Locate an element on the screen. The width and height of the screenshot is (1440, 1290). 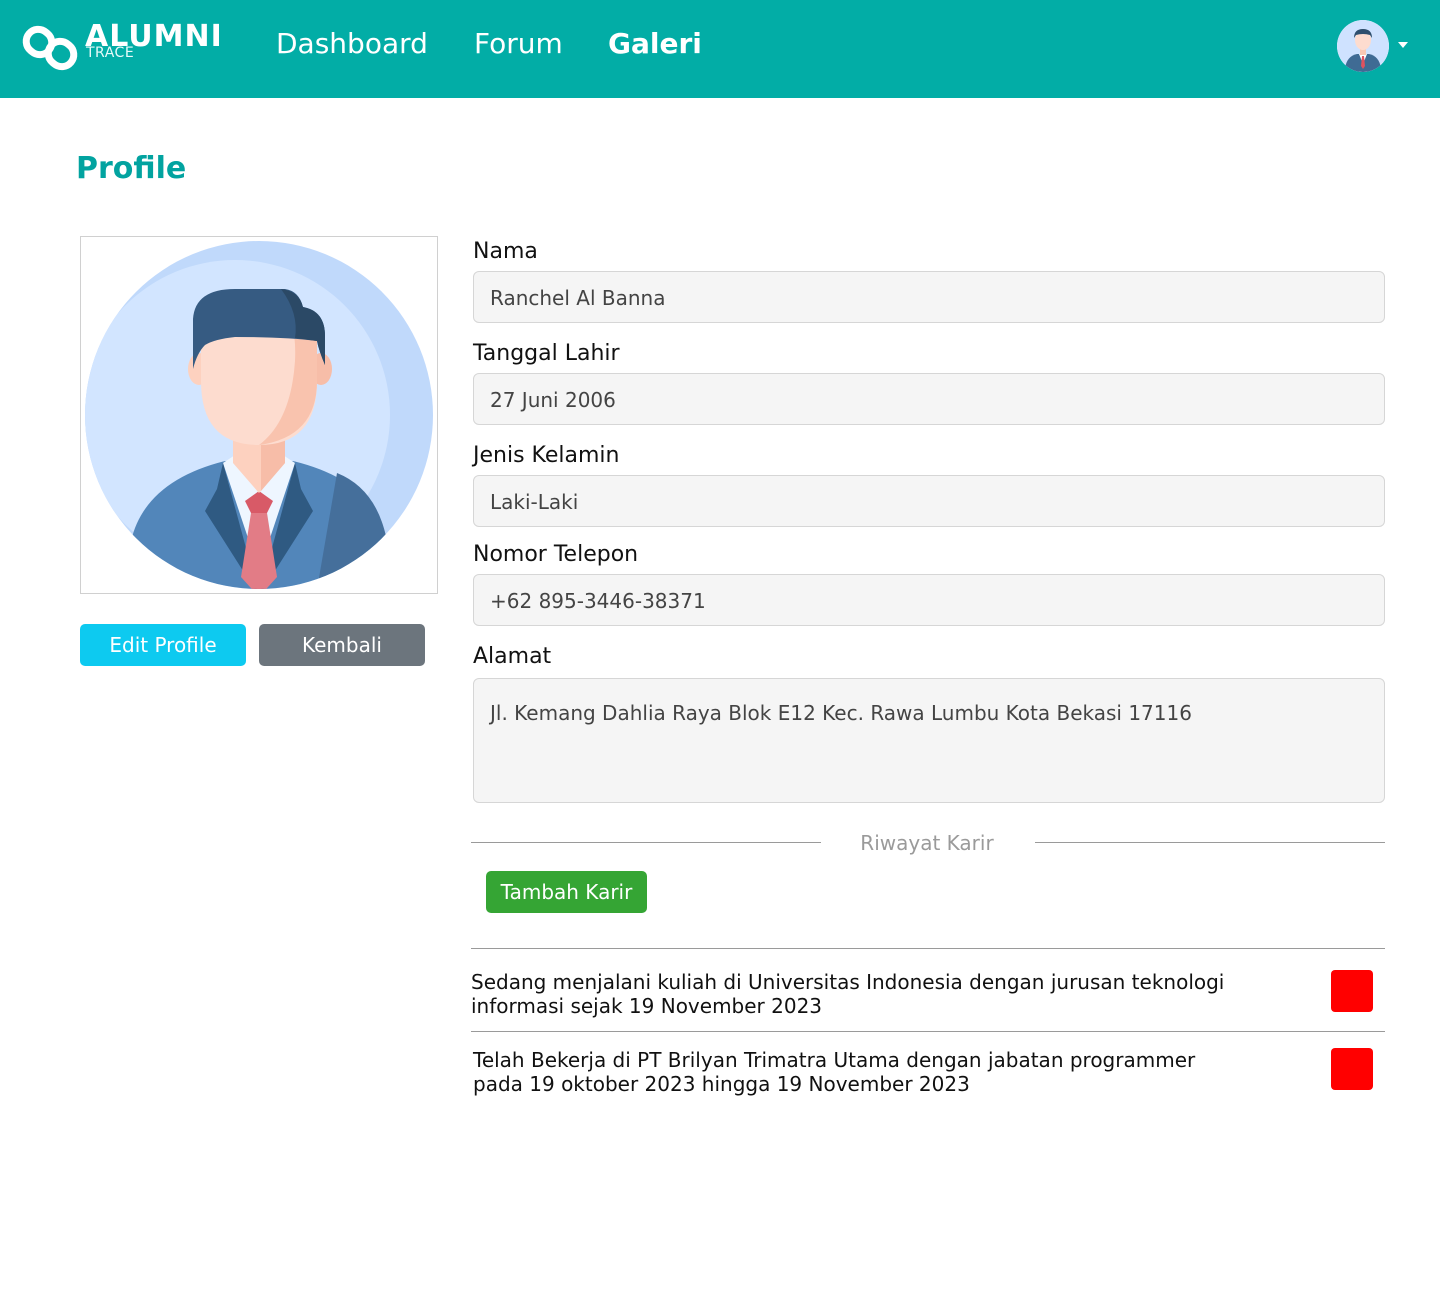
telepon-field: +62 895-3446-38371 is located at coordinates (929, 600).